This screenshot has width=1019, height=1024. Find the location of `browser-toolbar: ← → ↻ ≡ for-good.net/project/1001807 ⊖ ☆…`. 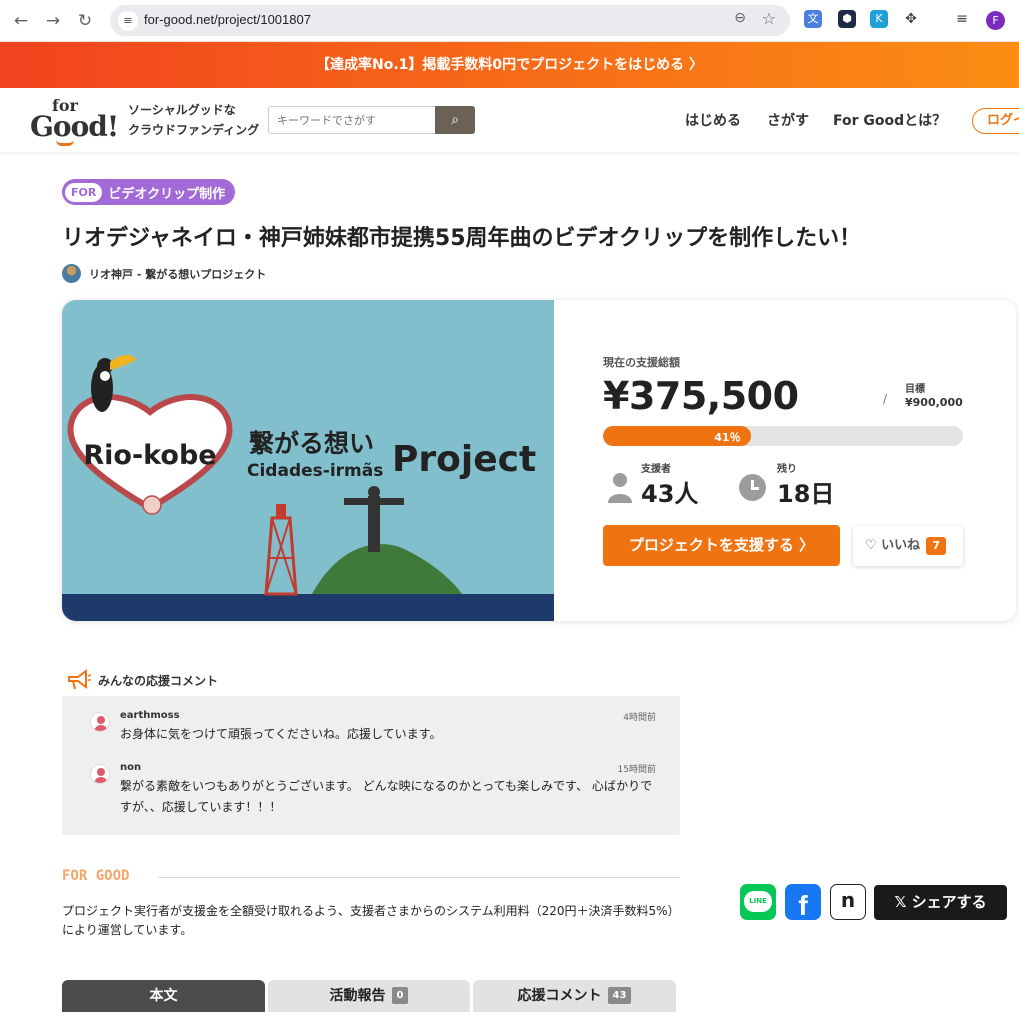

browser-toolbar: ← → ↻ ≡ for-good.net/project/1001807 ⊖ ☆… is located at coordinates (509, 21).